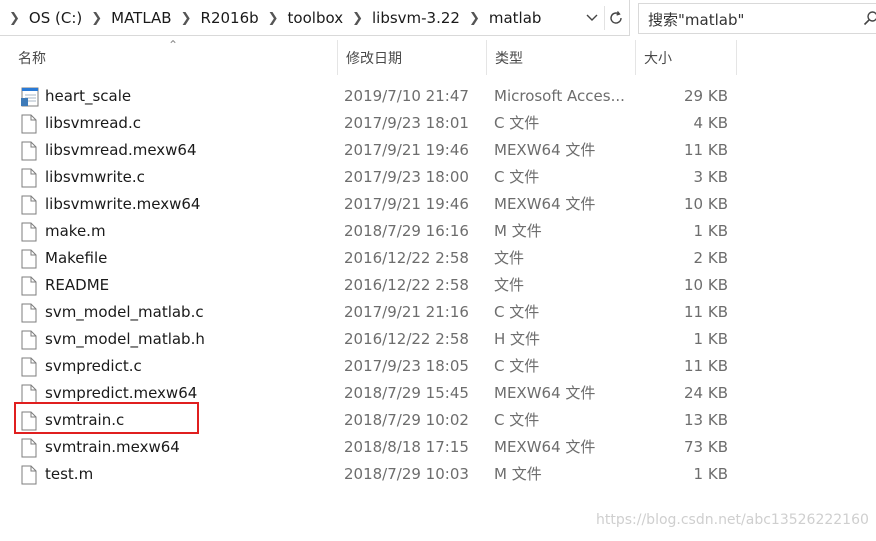 The image size is (876, 541). What do you see at coordinates (706, 420) in the screenshot?
I see `file-size: 13 KB` at bounding box center [706, 420].